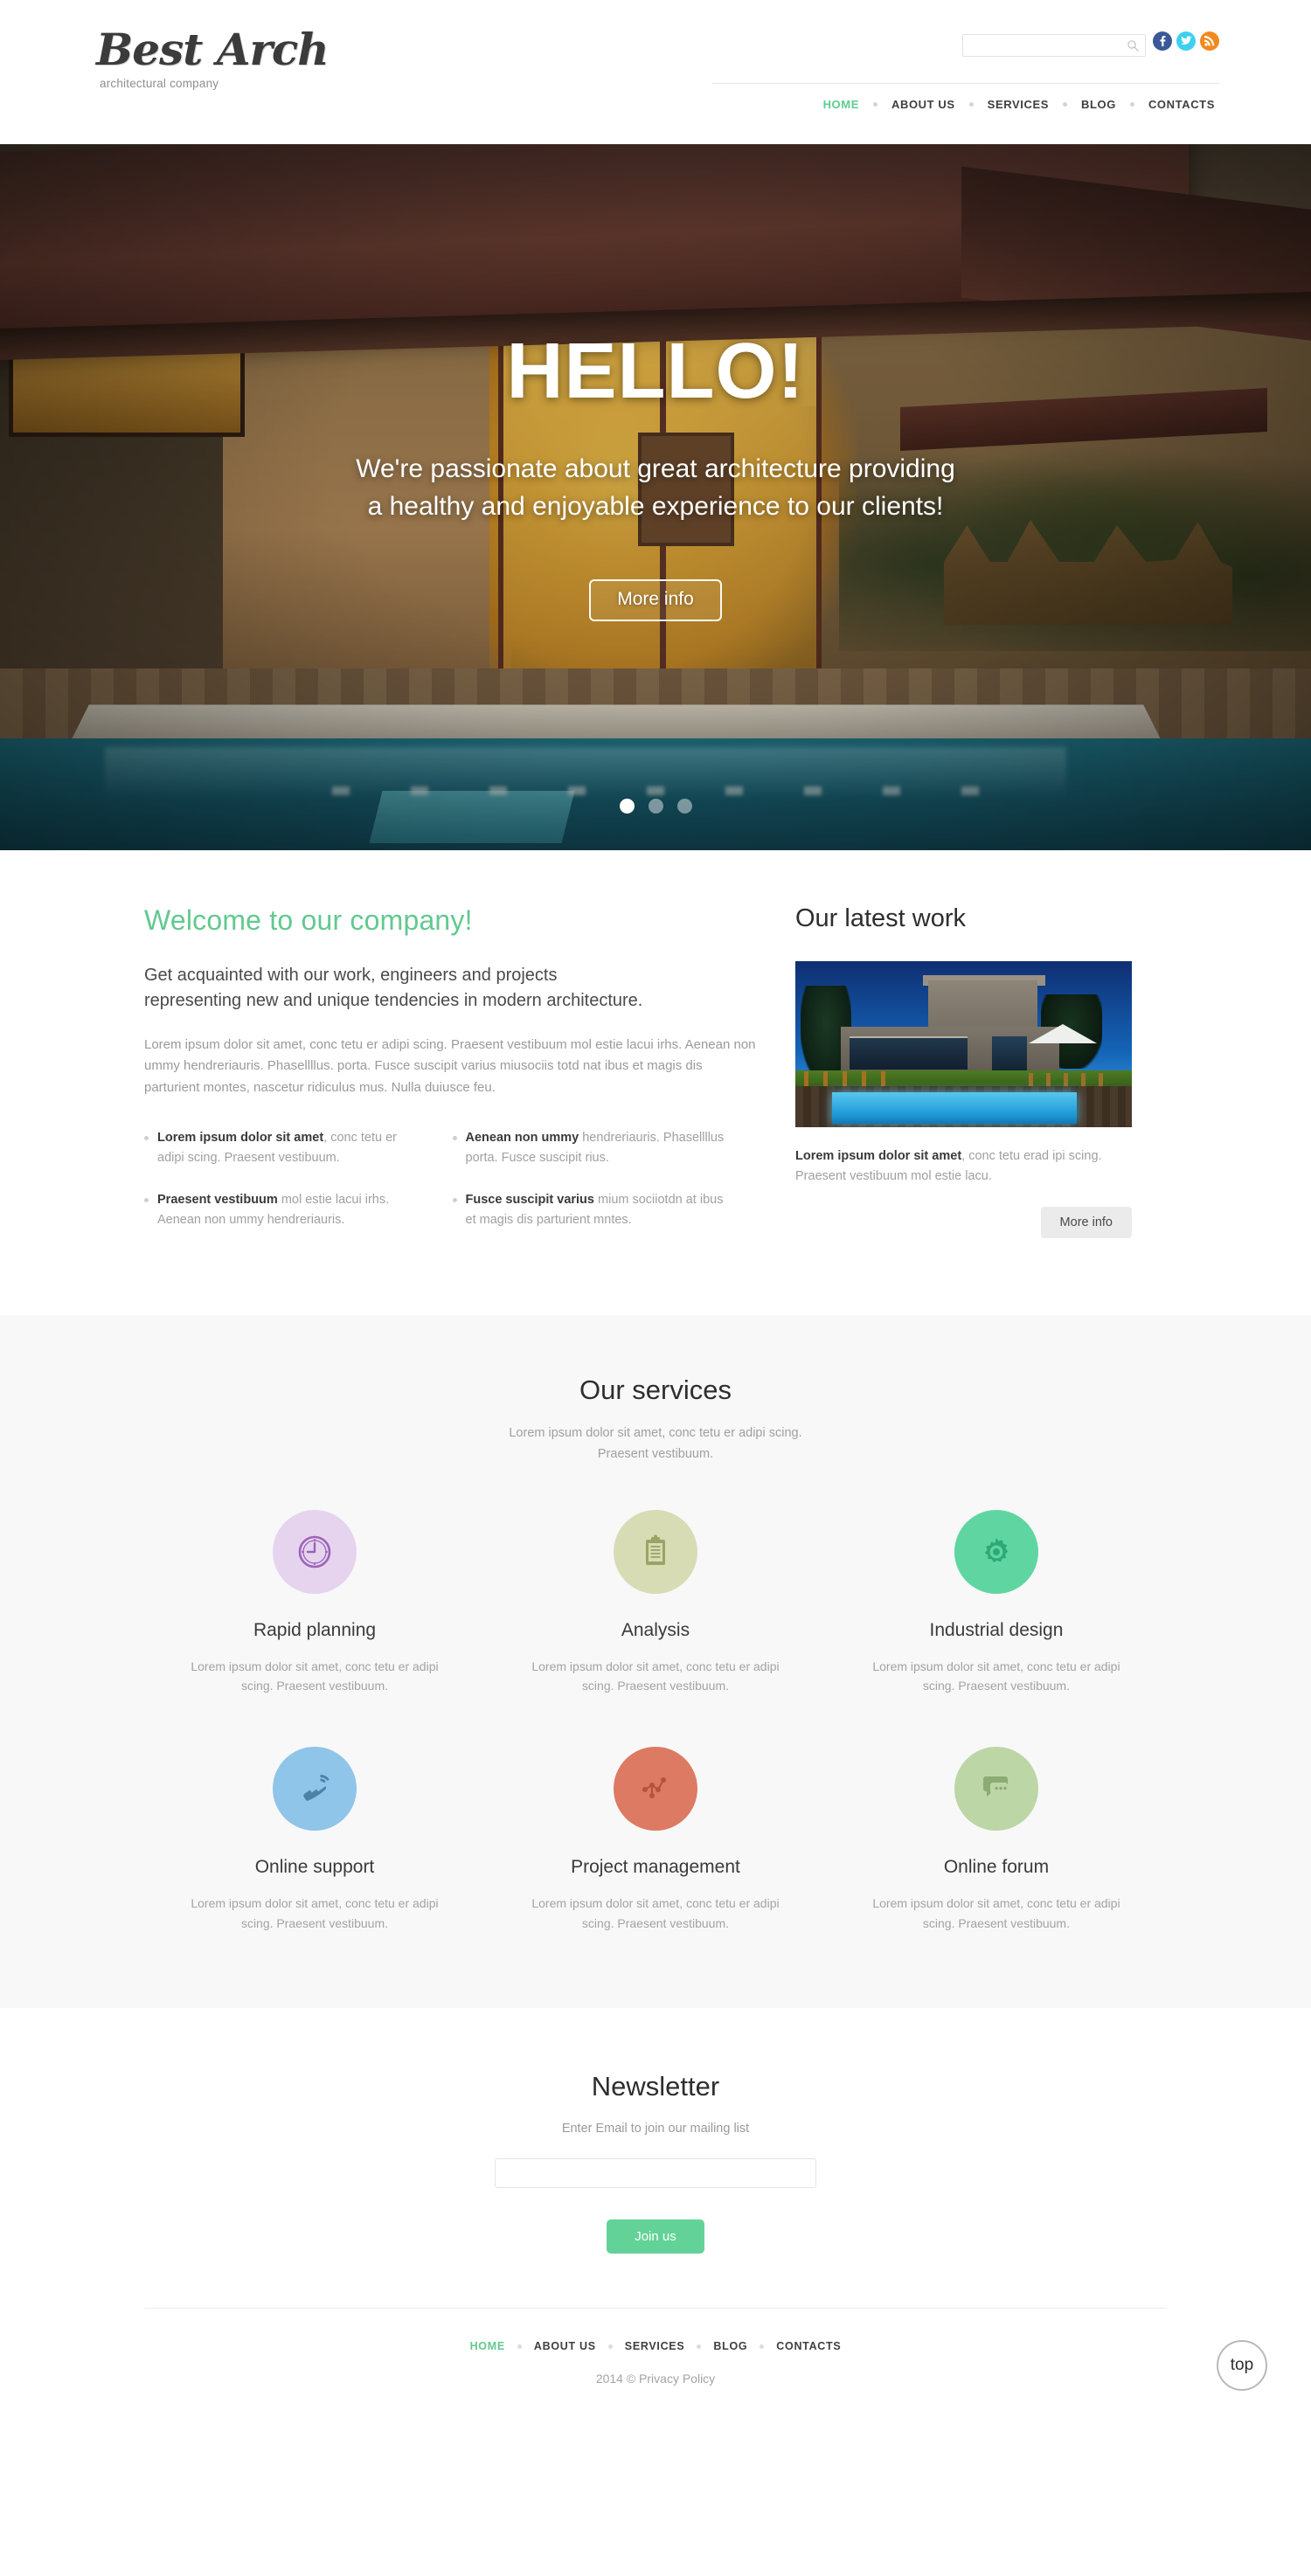 Image resolution: width=1311 pixels, height=2576 pixels. I want to click on footer-nav: HOME ABOUT US SERVICES BLOG CONTACTS, so click(656, 2346).